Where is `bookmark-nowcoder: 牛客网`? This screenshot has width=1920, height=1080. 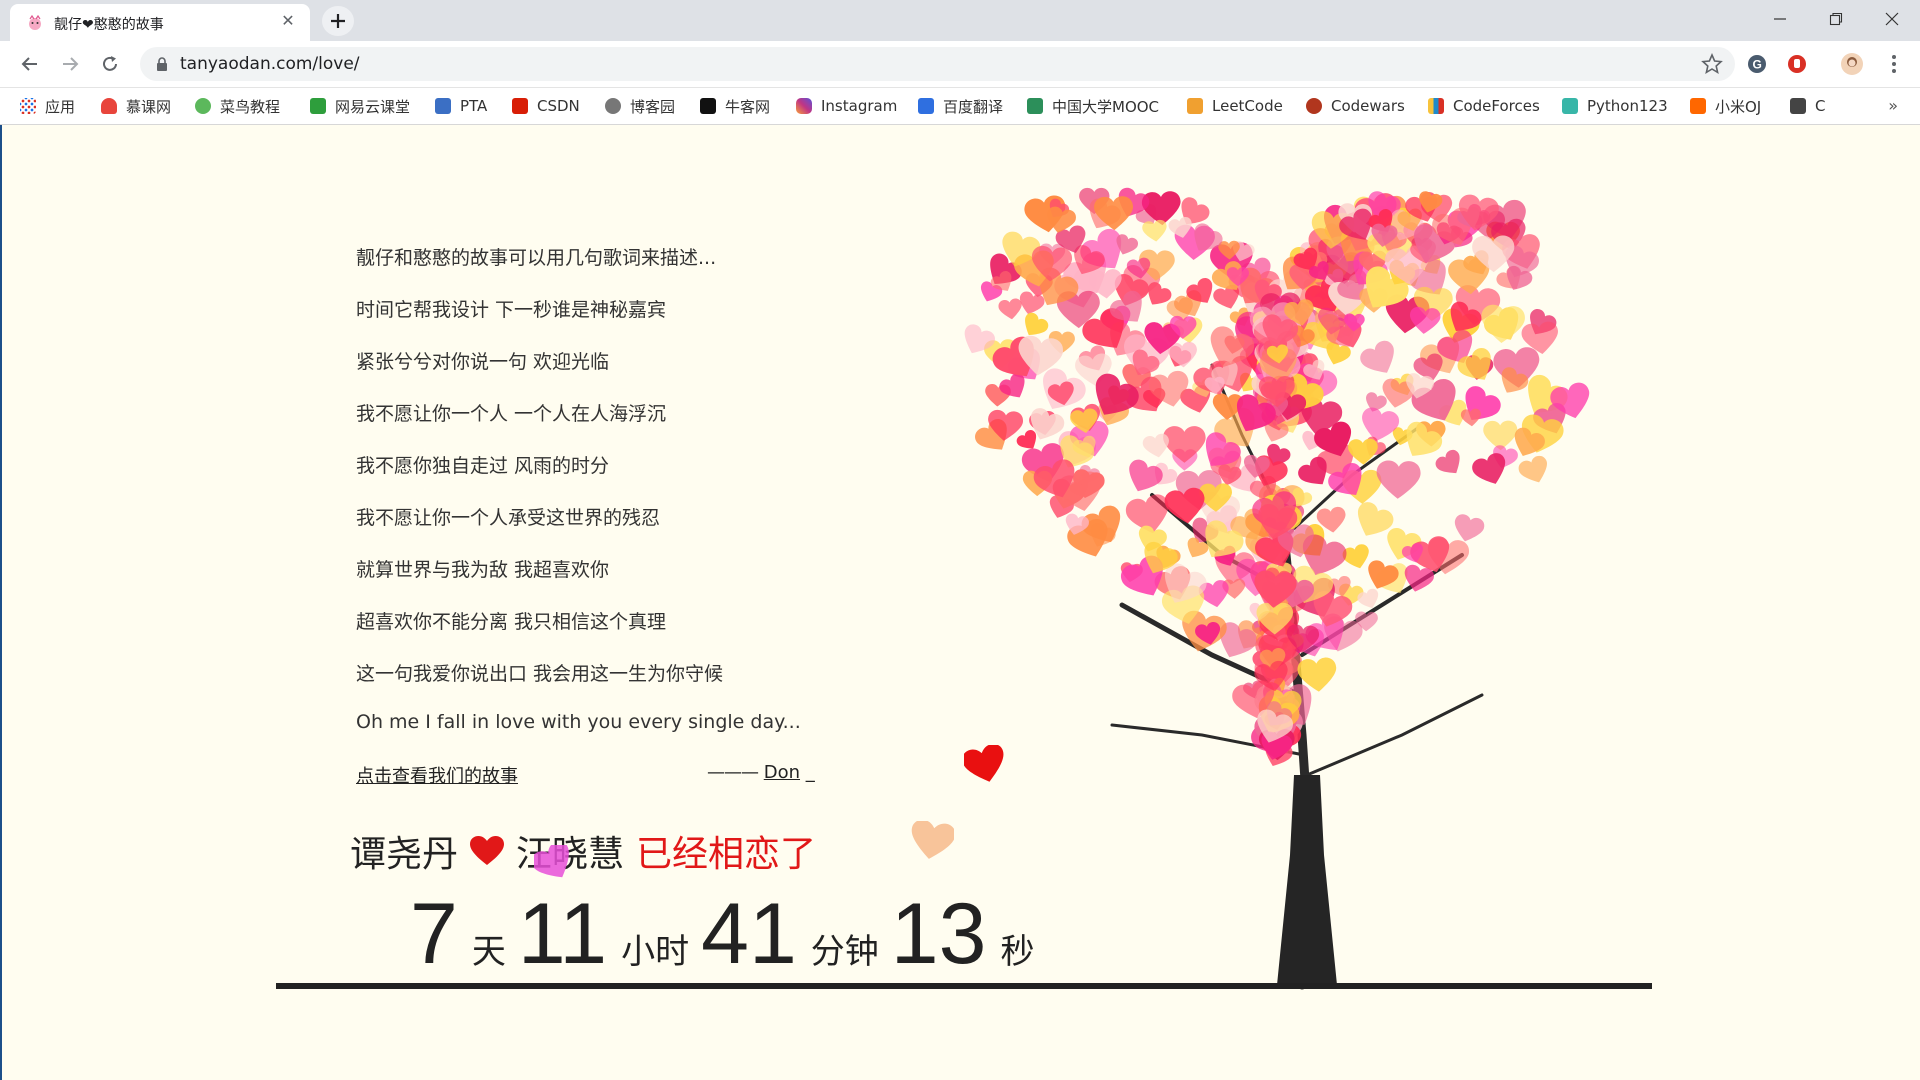
bookmark-nowcoder: 牛客网 is located at coordinates (735, 106).